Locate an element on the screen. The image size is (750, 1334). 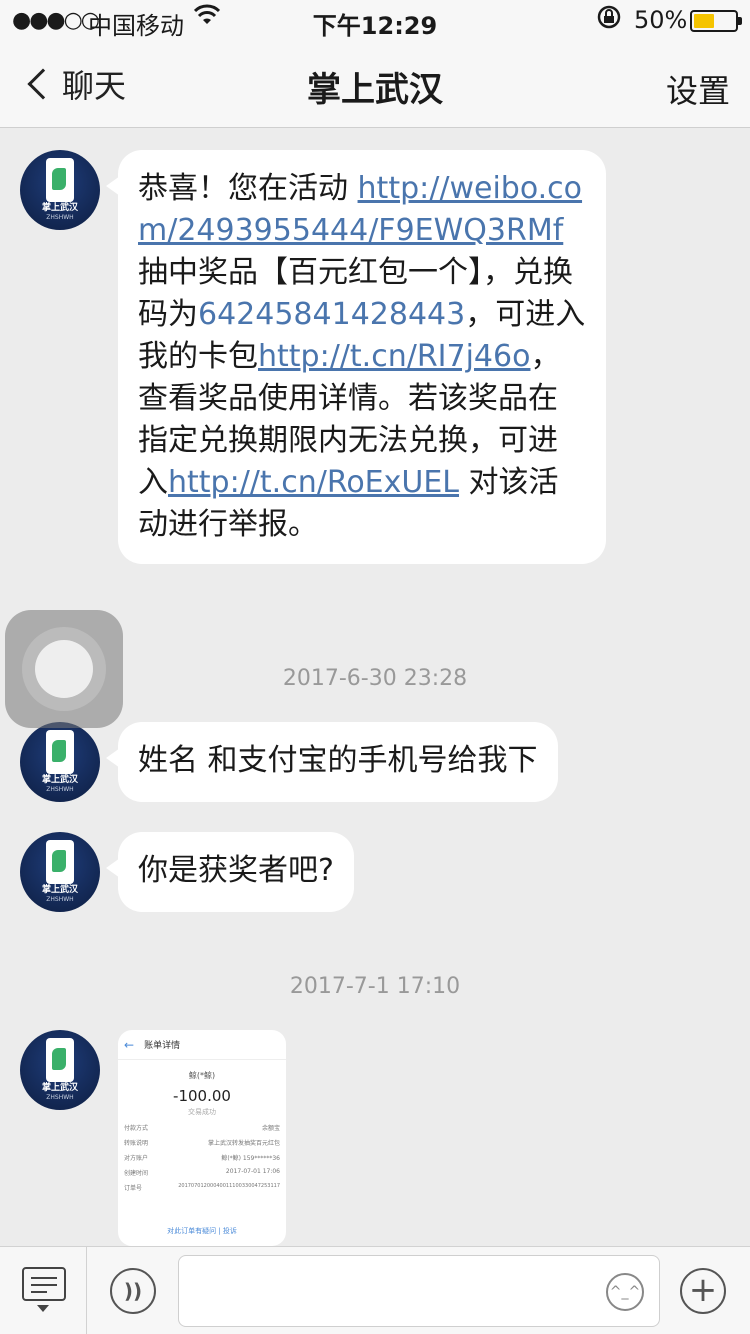
settings-button: 设置 is located at coordinates (698, 89).